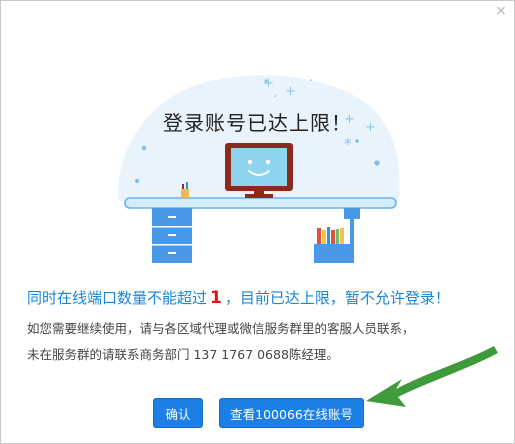 The height and width of the screenshot is (444, 515). I want to click on desk-drawer-icon, so click(172, 235).